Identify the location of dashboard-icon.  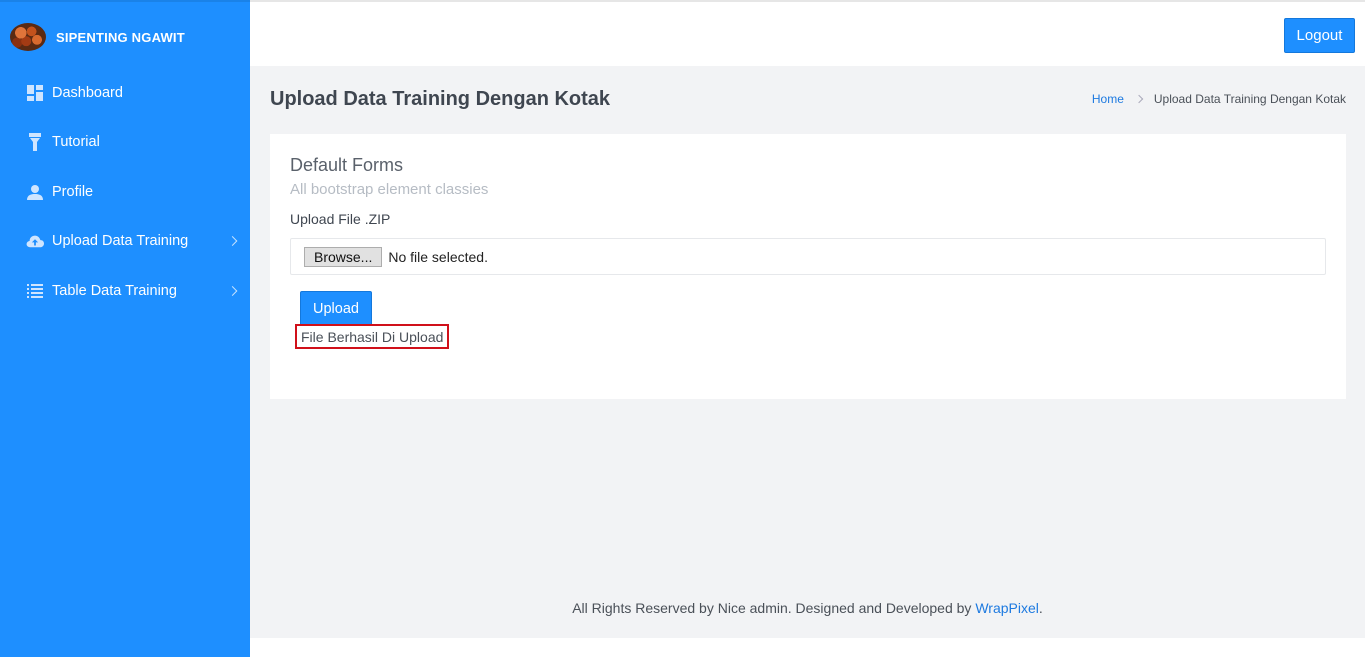
(35, 93).